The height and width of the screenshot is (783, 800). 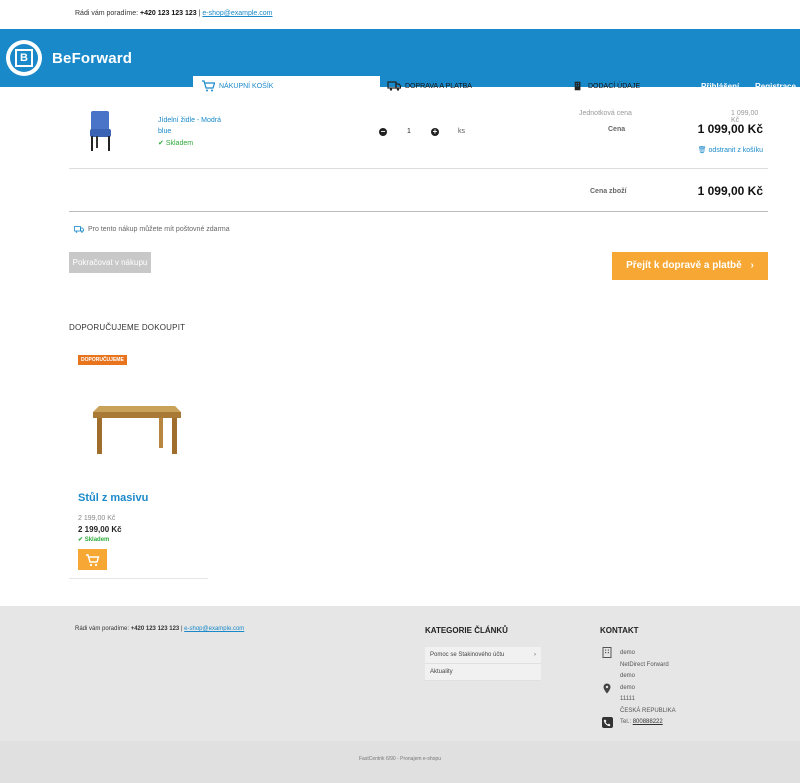 I want to click on footer-categories-list: Pomoc se Stakinového účtu › Aktuality, so click(x=483, y=664).